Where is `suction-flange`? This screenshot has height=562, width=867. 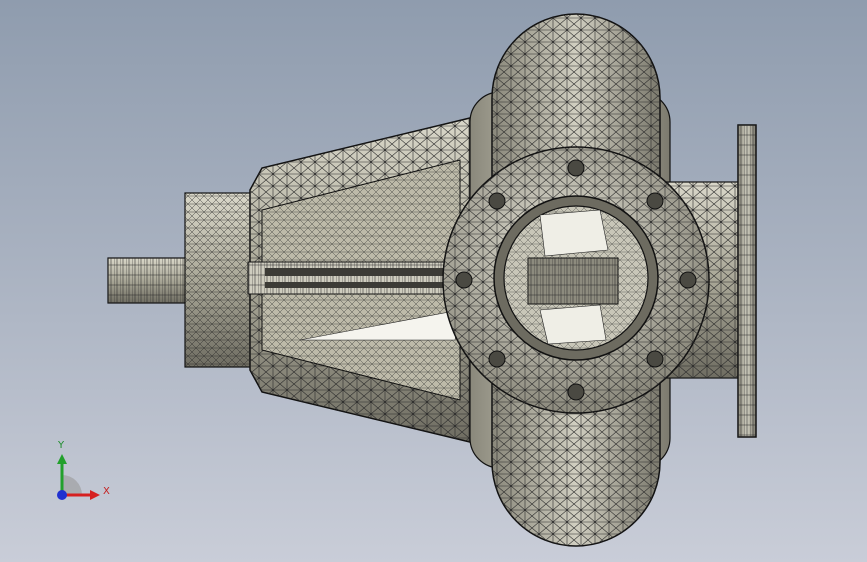
suction-flange is located at coordinates (576, 280).